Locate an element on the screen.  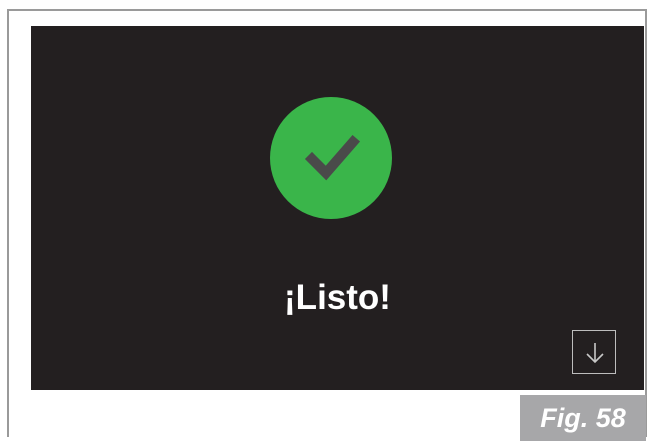
figure-caption: Fig. 58 is located at coordinates (583, 418).